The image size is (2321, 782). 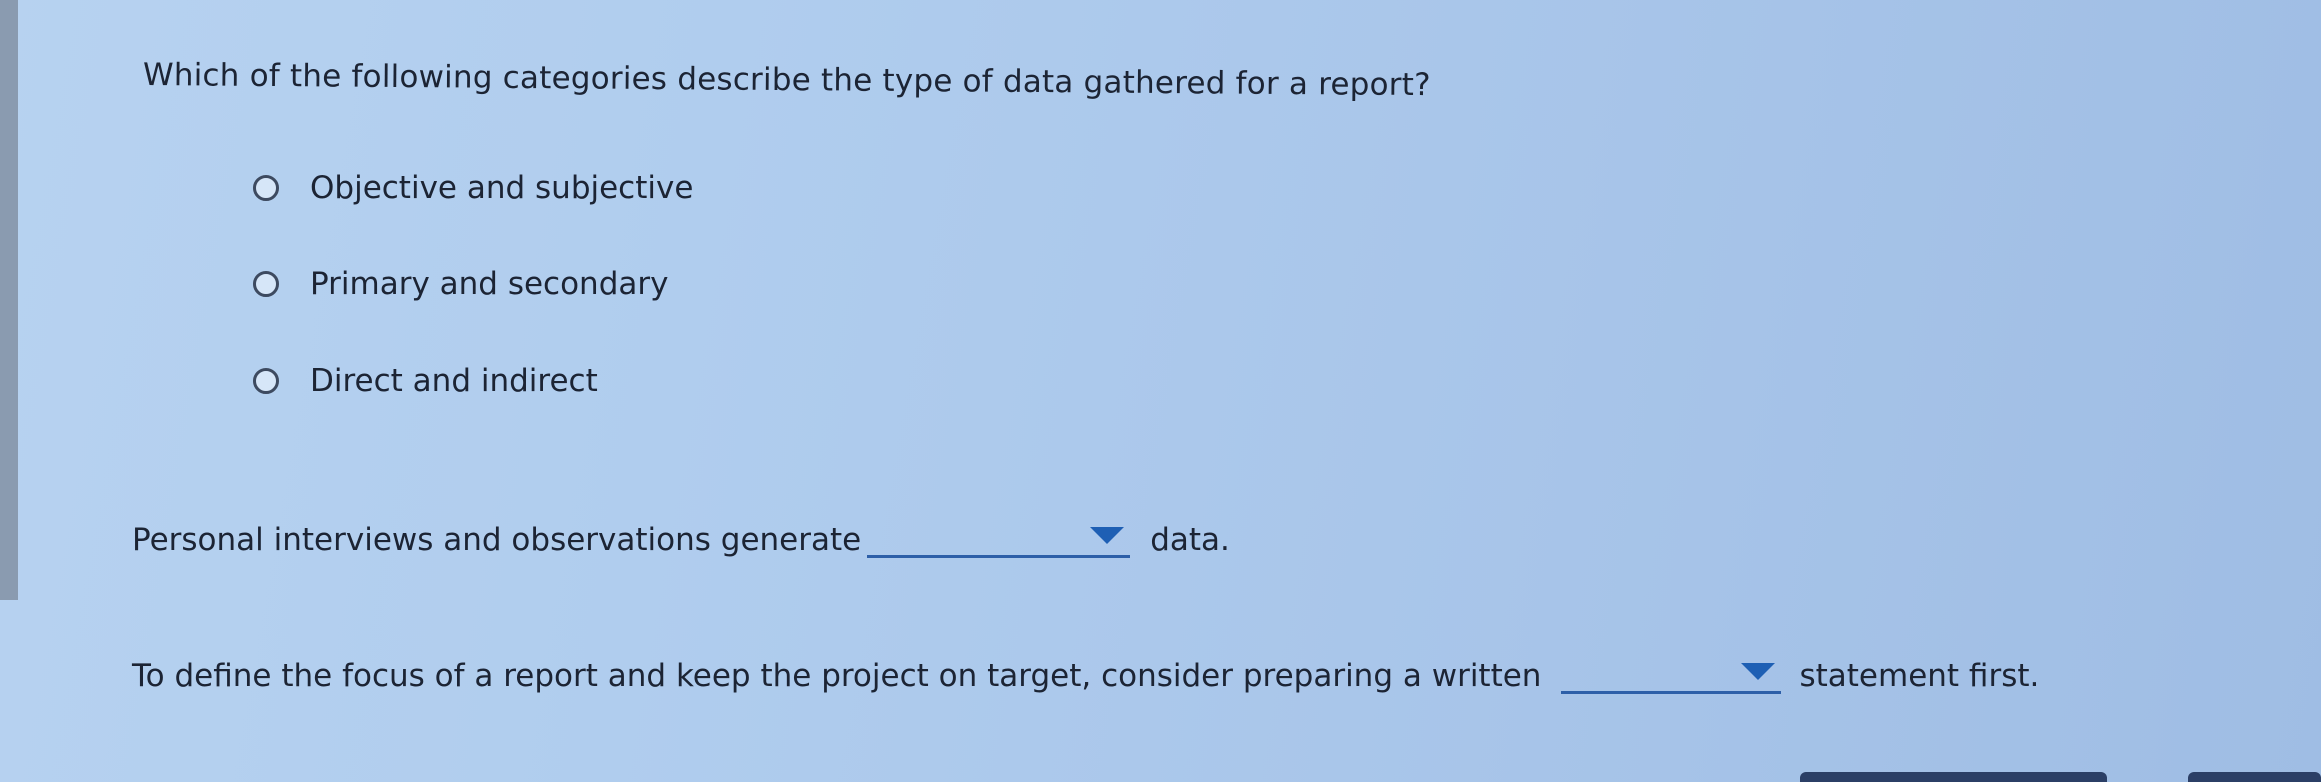 I want to click on statement-type-dropdown, so click(x=1671, y=672).